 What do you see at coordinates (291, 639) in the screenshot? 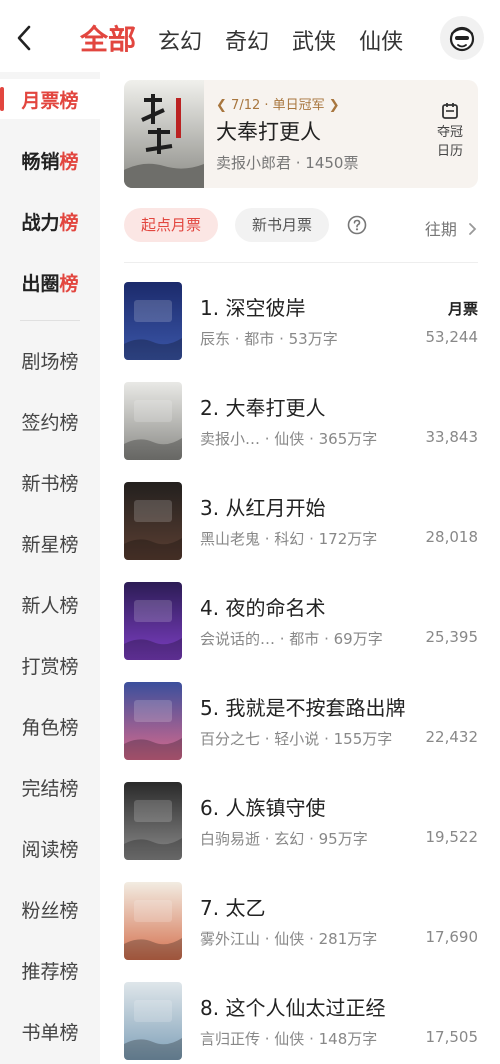
I see `book-meta: 会说话的… · 都市 · 69万字` at bounding box center [291, 639].